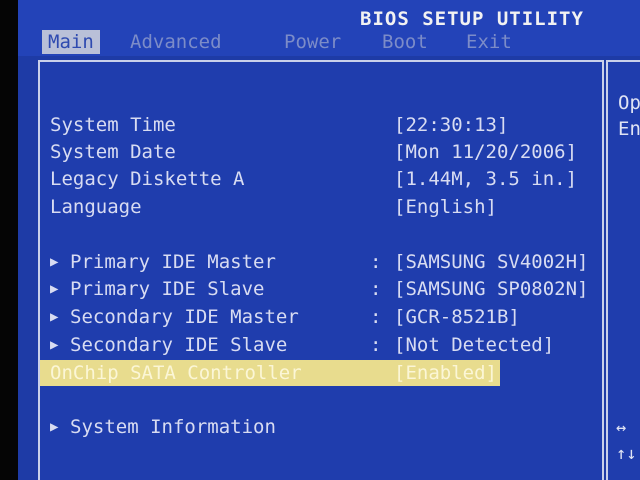  What do you see at coordinates (457, 317) in the screenshot?
I see `secondary-ide-master-value: [GCR-8521B]` at bounding box center [457, 317].